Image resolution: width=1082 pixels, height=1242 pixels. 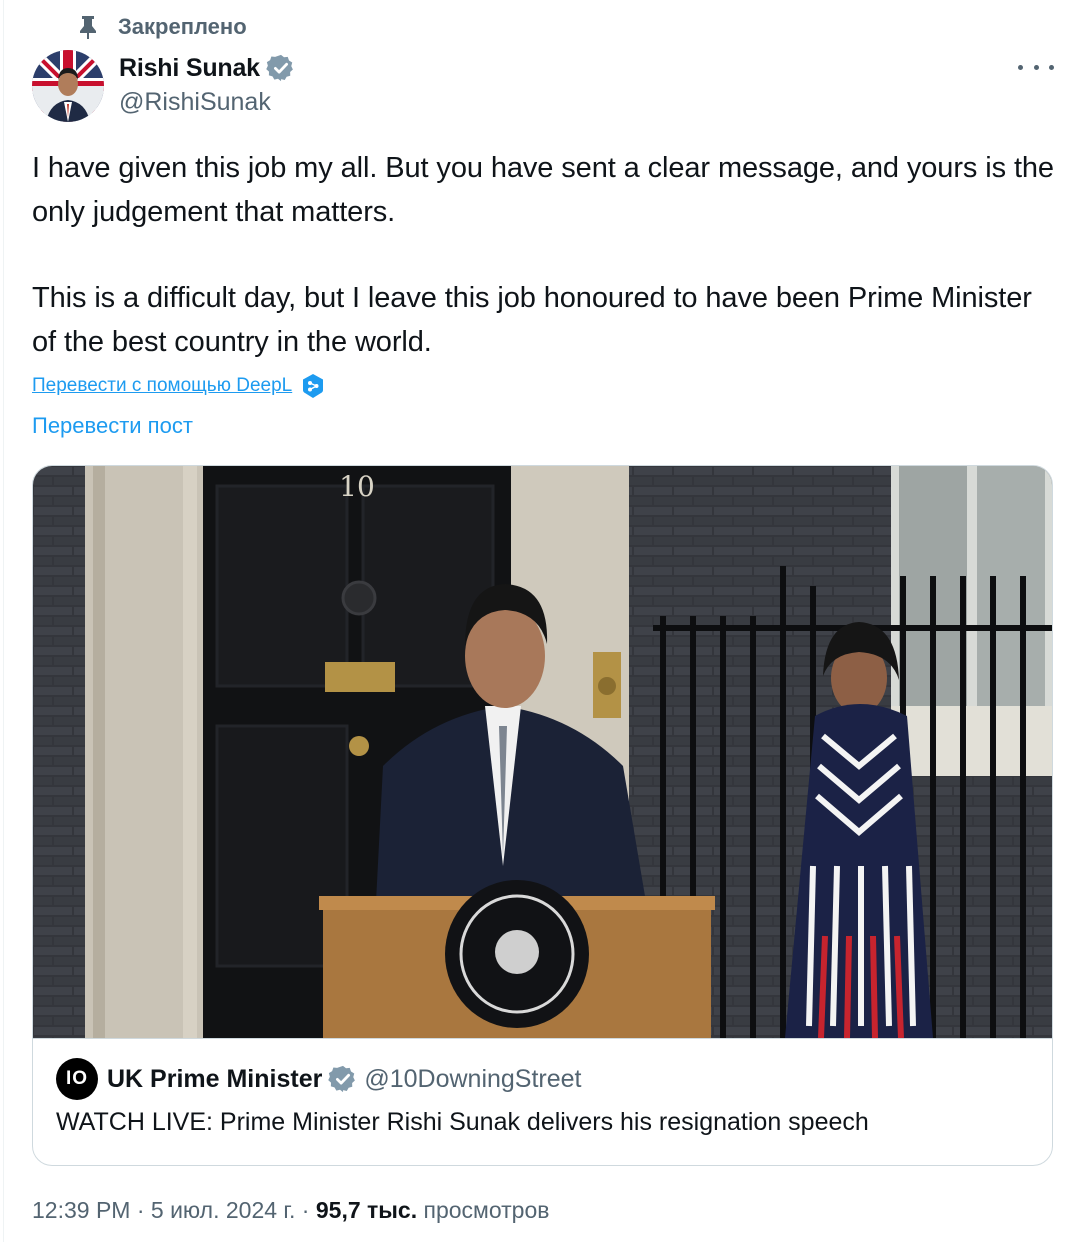 What do you see at coordinates (542, 1038) in the screenshot?
I see `card-divider` at bounding box center [542, 1038].